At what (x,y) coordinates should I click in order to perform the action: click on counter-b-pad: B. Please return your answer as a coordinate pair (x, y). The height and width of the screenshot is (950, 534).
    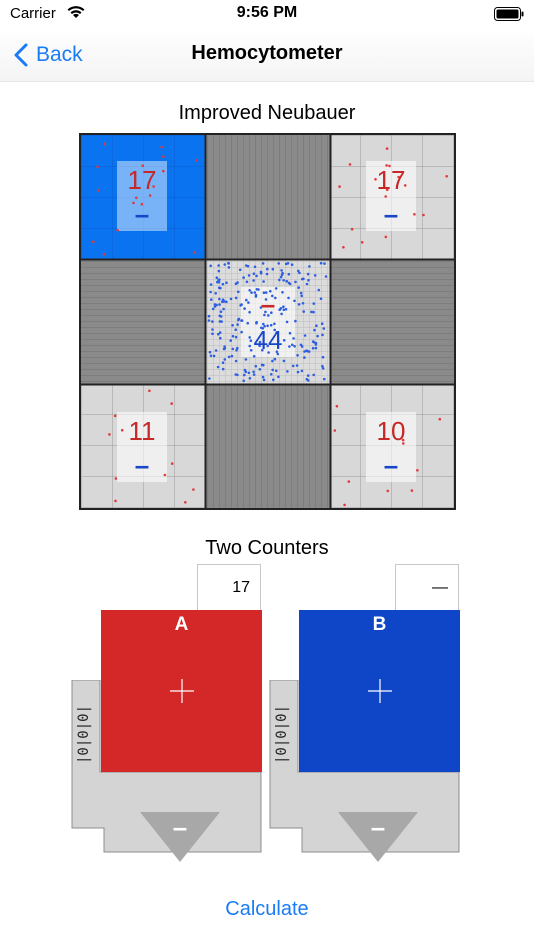
    Looking at the image, I should click on (379, 691).